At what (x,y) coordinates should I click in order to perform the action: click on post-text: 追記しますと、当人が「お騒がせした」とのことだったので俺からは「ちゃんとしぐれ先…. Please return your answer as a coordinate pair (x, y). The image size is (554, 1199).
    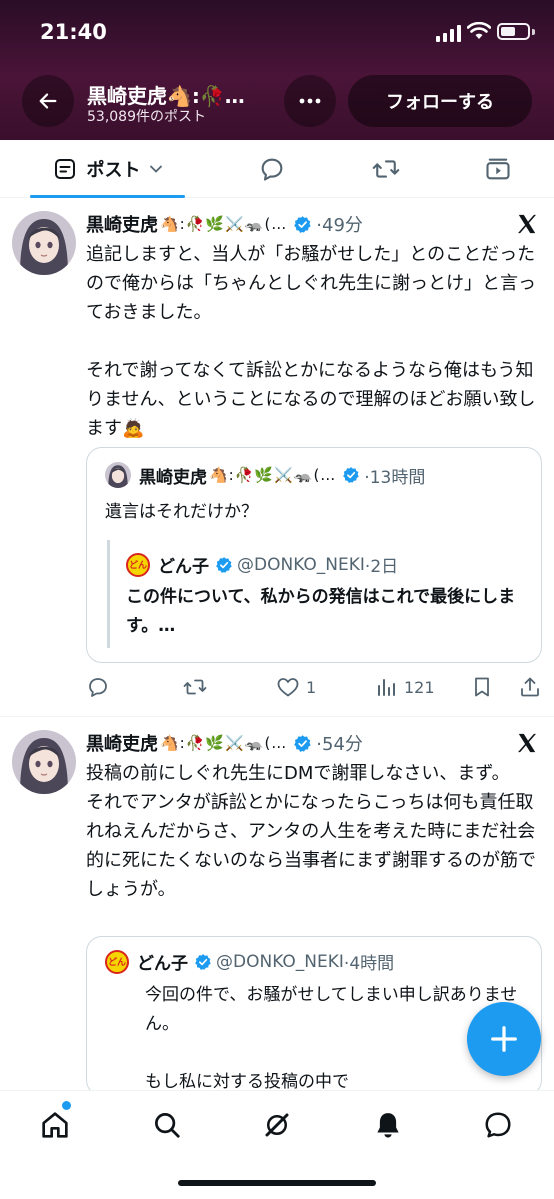
    Looking at the image, I should click on (311, 341).